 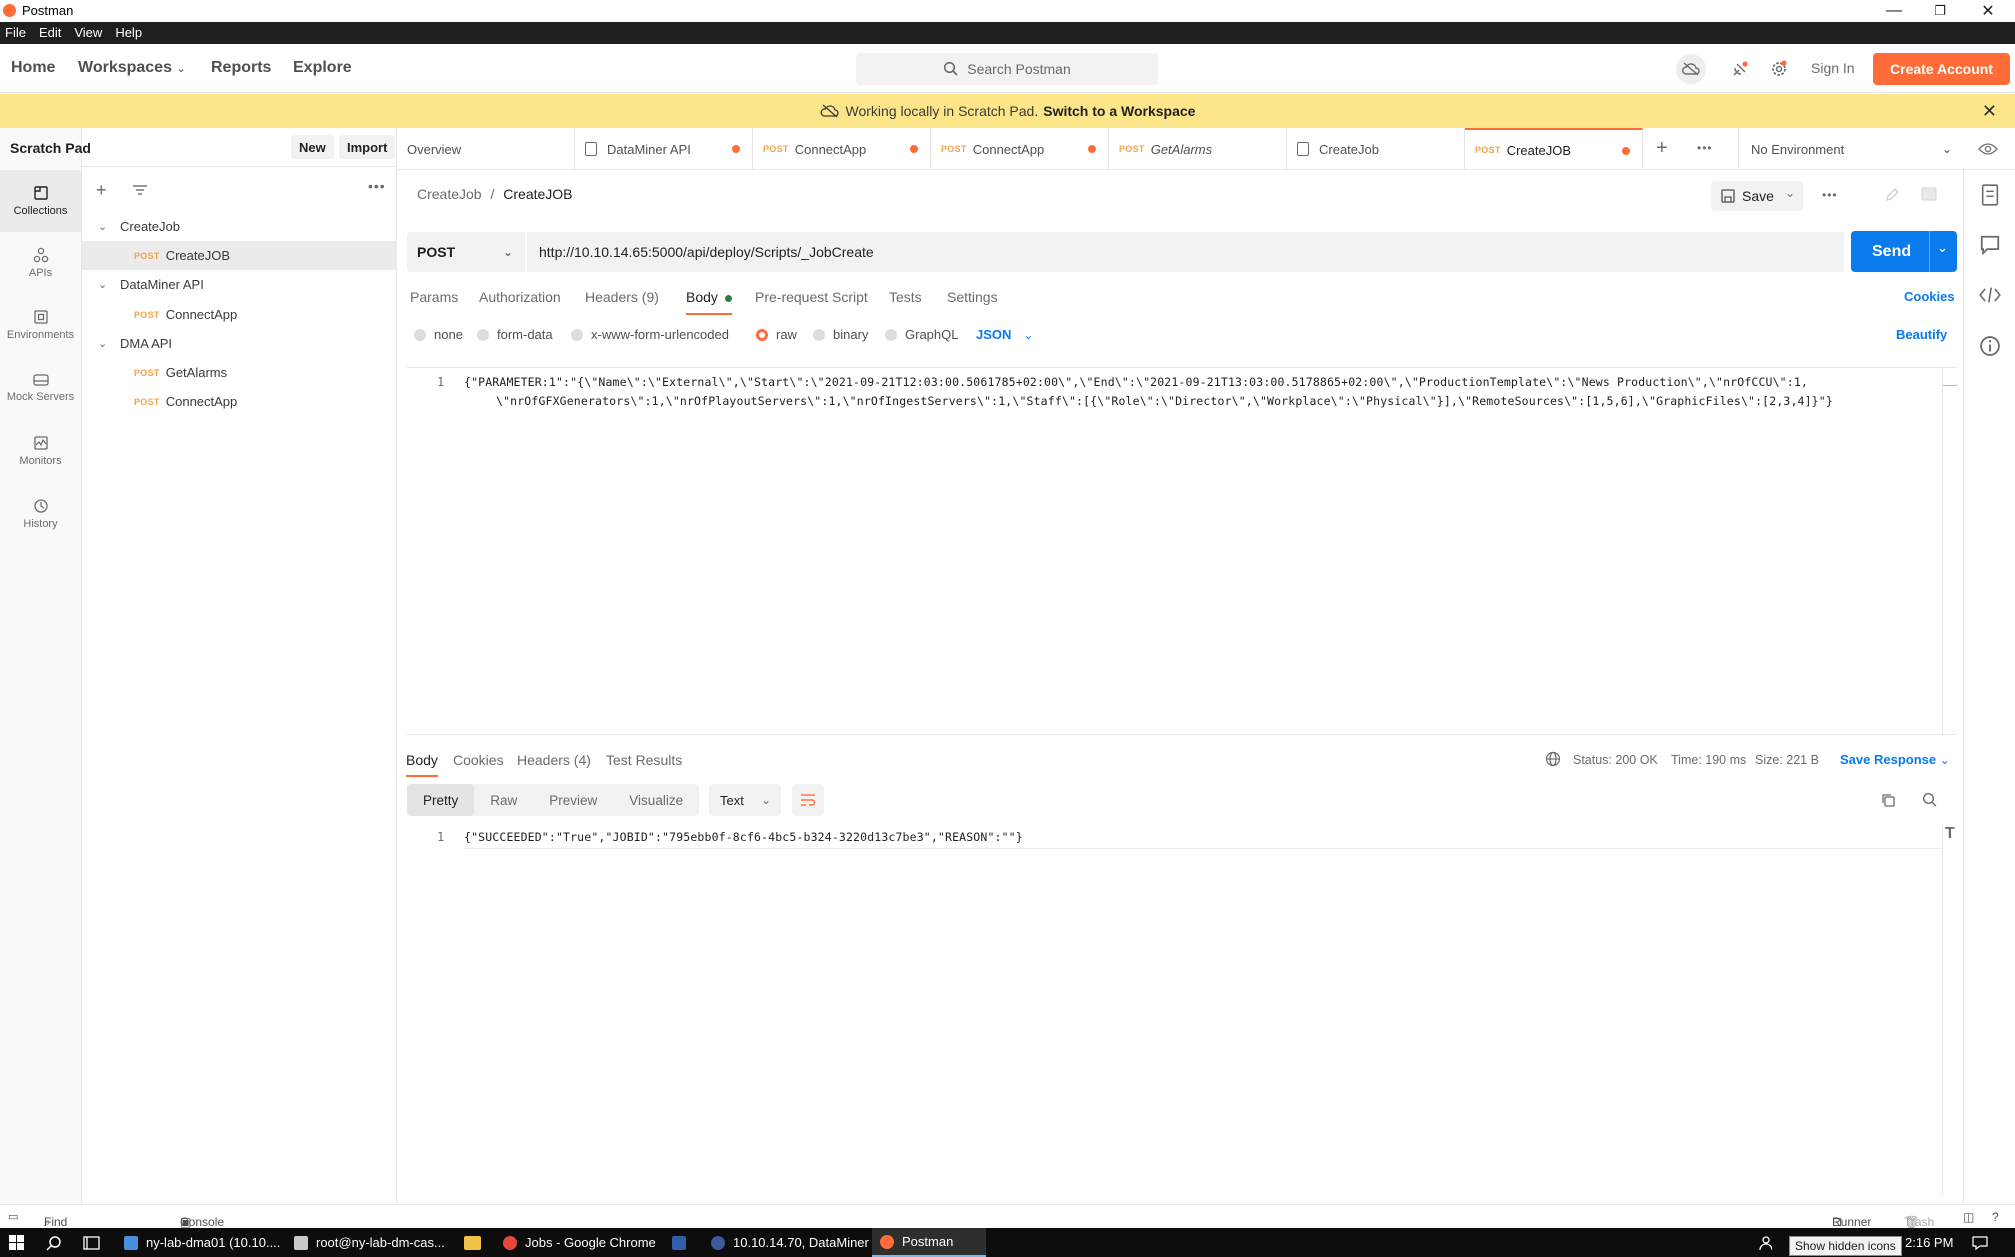 What do you see at coordinates (1950, 377) in the screenshot?
I see `editor-scroll-thumb` at bounding box center [1950, 377].